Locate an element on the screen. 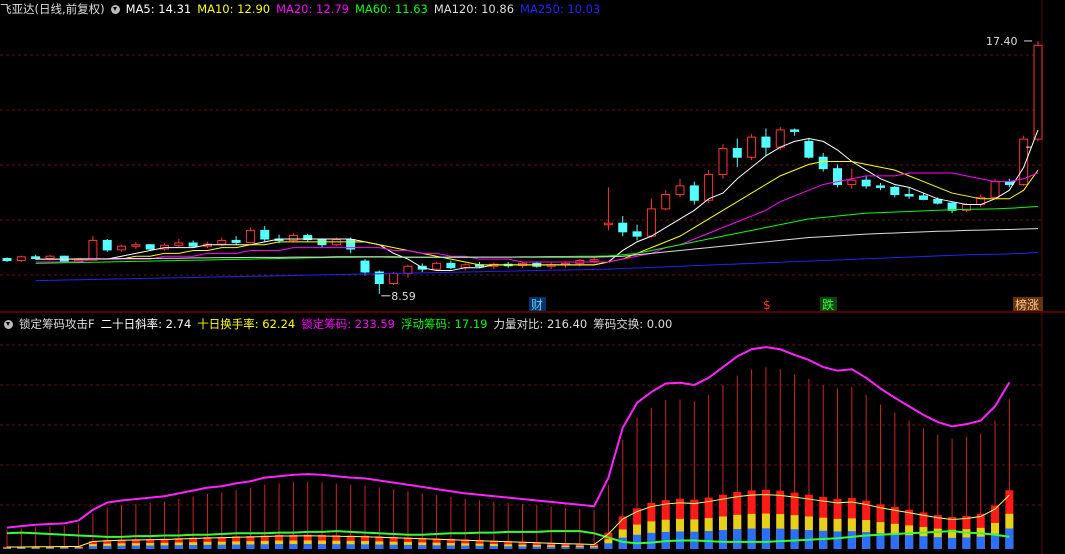  event-marker-3: 榜涨 is located at coordinates (1027, 304).